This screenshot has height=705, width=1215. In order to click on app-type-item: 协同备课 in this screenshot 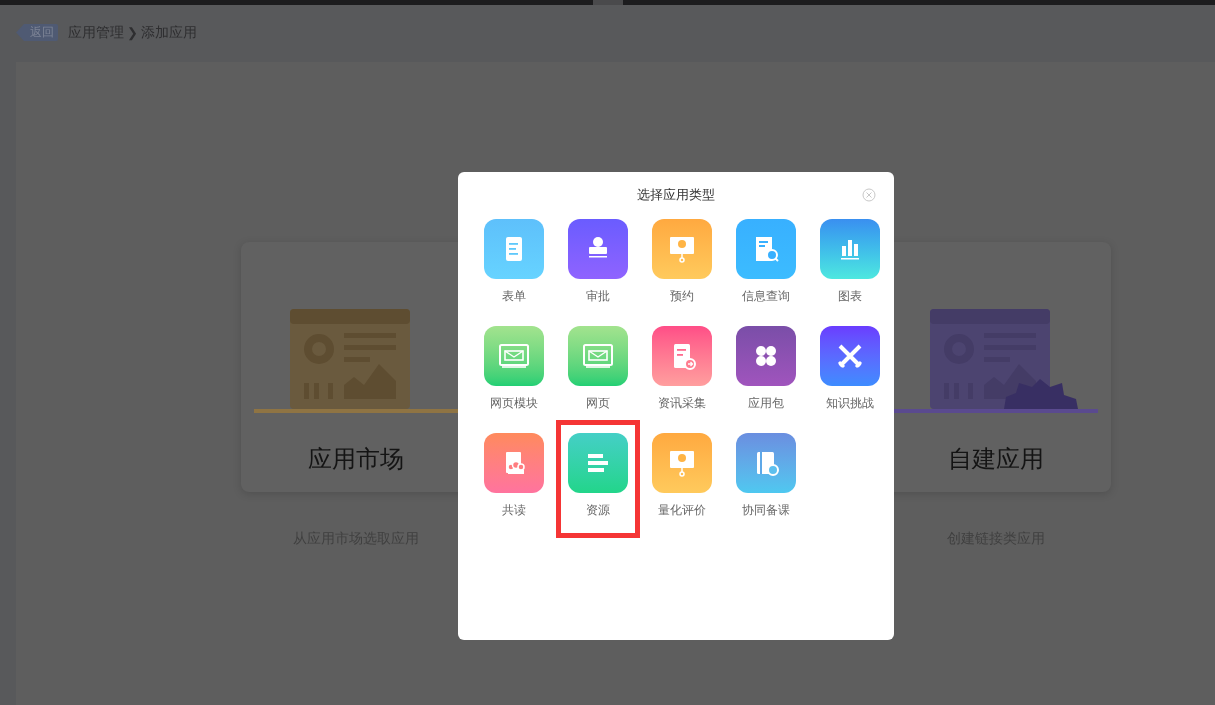, I will do `click(766, 484)`.